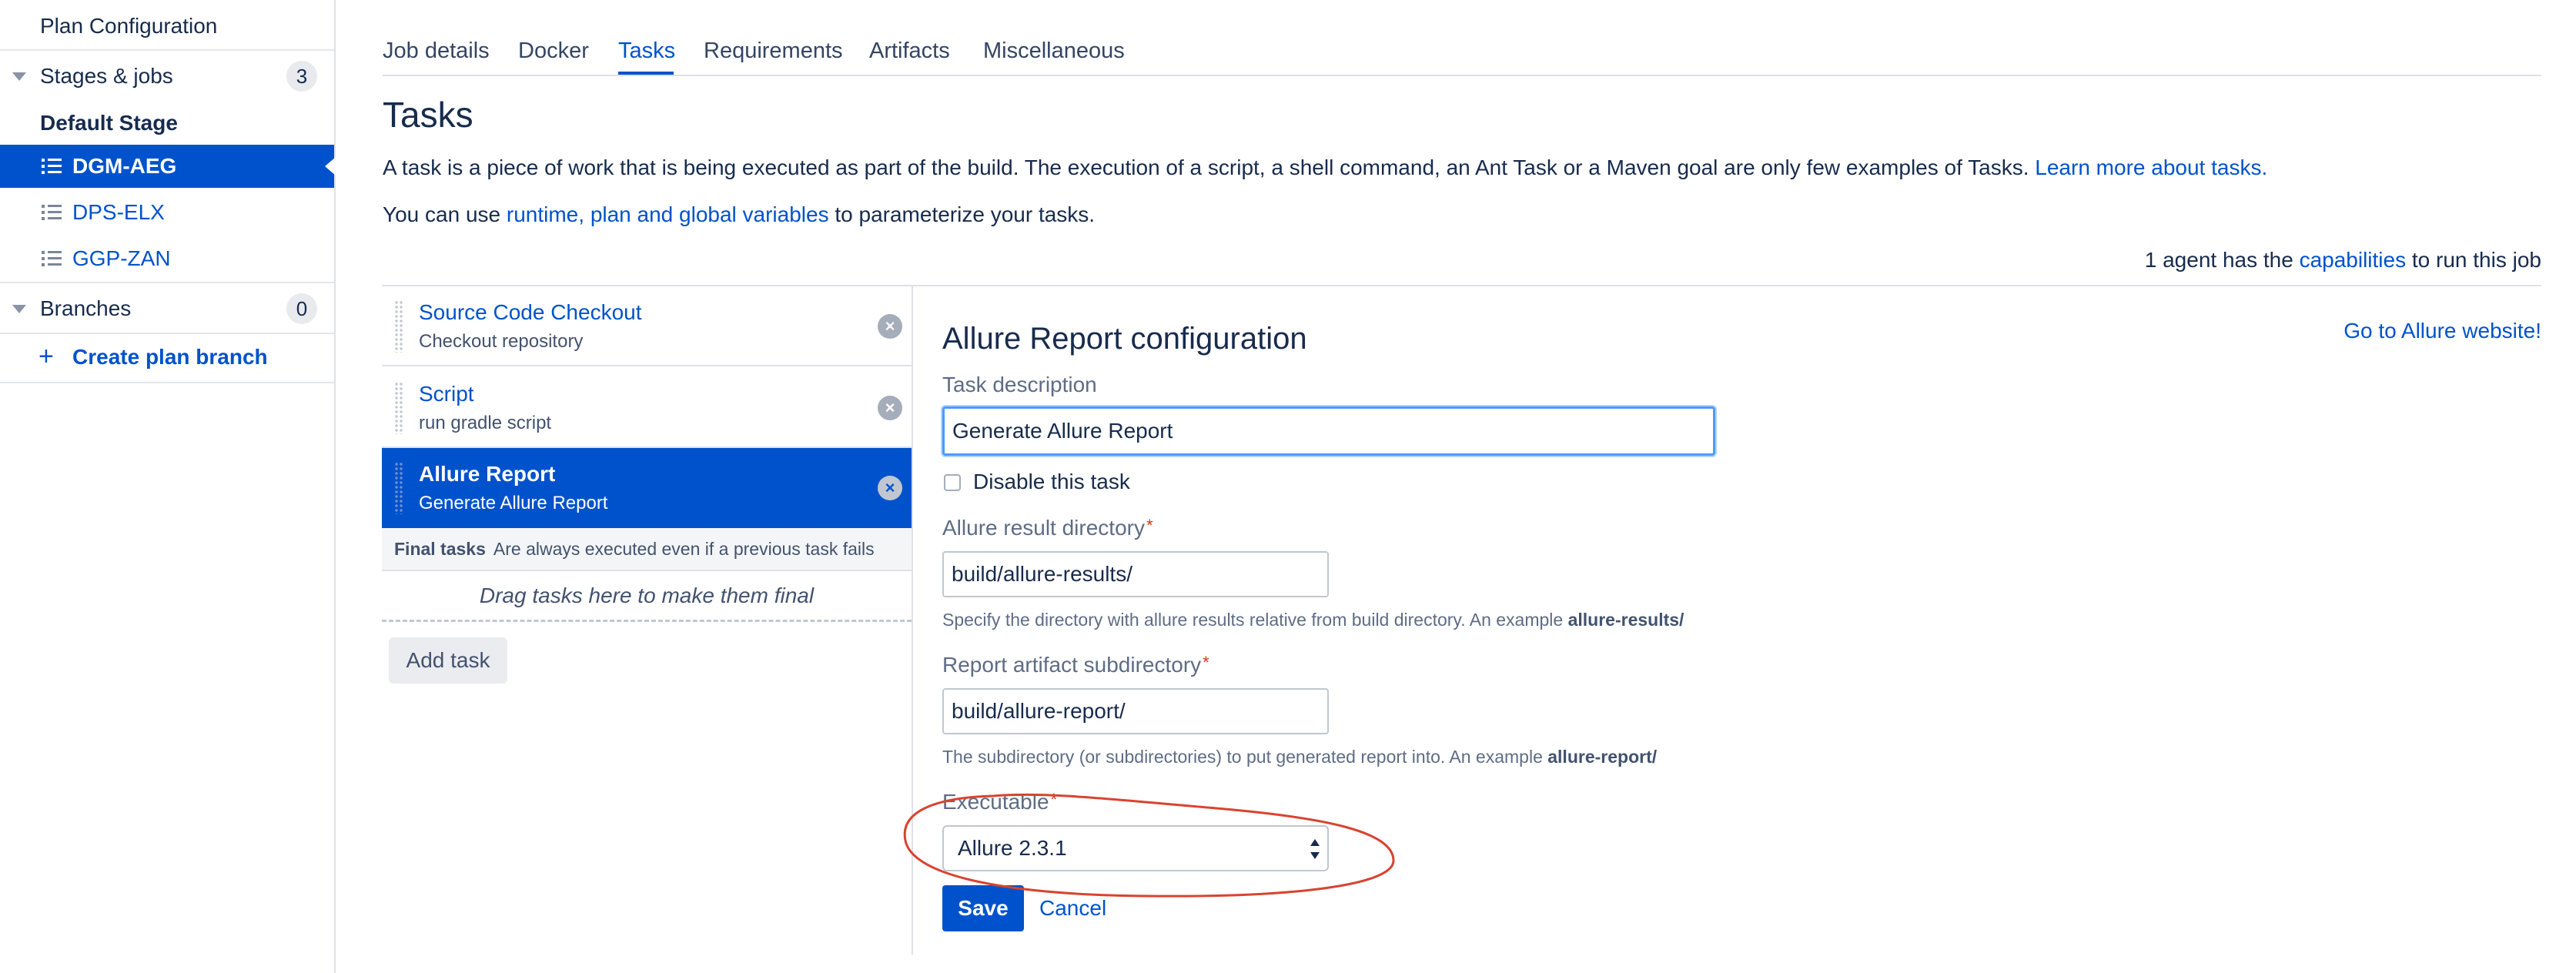  Describe the element at coordinates (554, 51) in the screenshot. I see `tab-docker: Docker` at that location.